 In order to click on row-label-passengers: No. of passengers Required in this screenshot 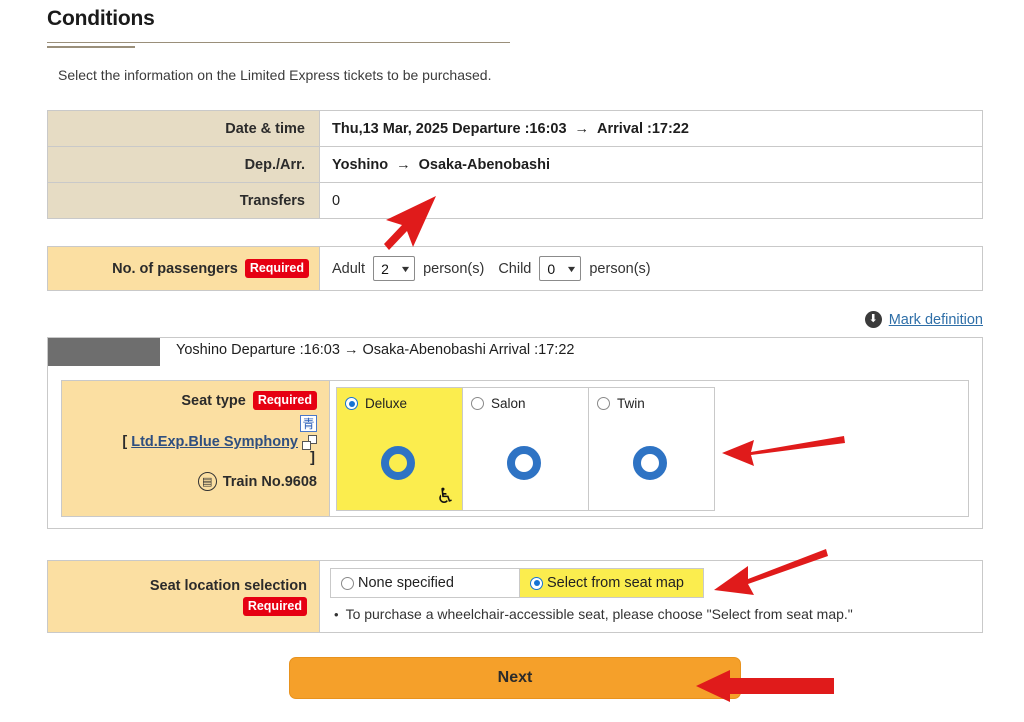, I will do `click(183, 268)`.